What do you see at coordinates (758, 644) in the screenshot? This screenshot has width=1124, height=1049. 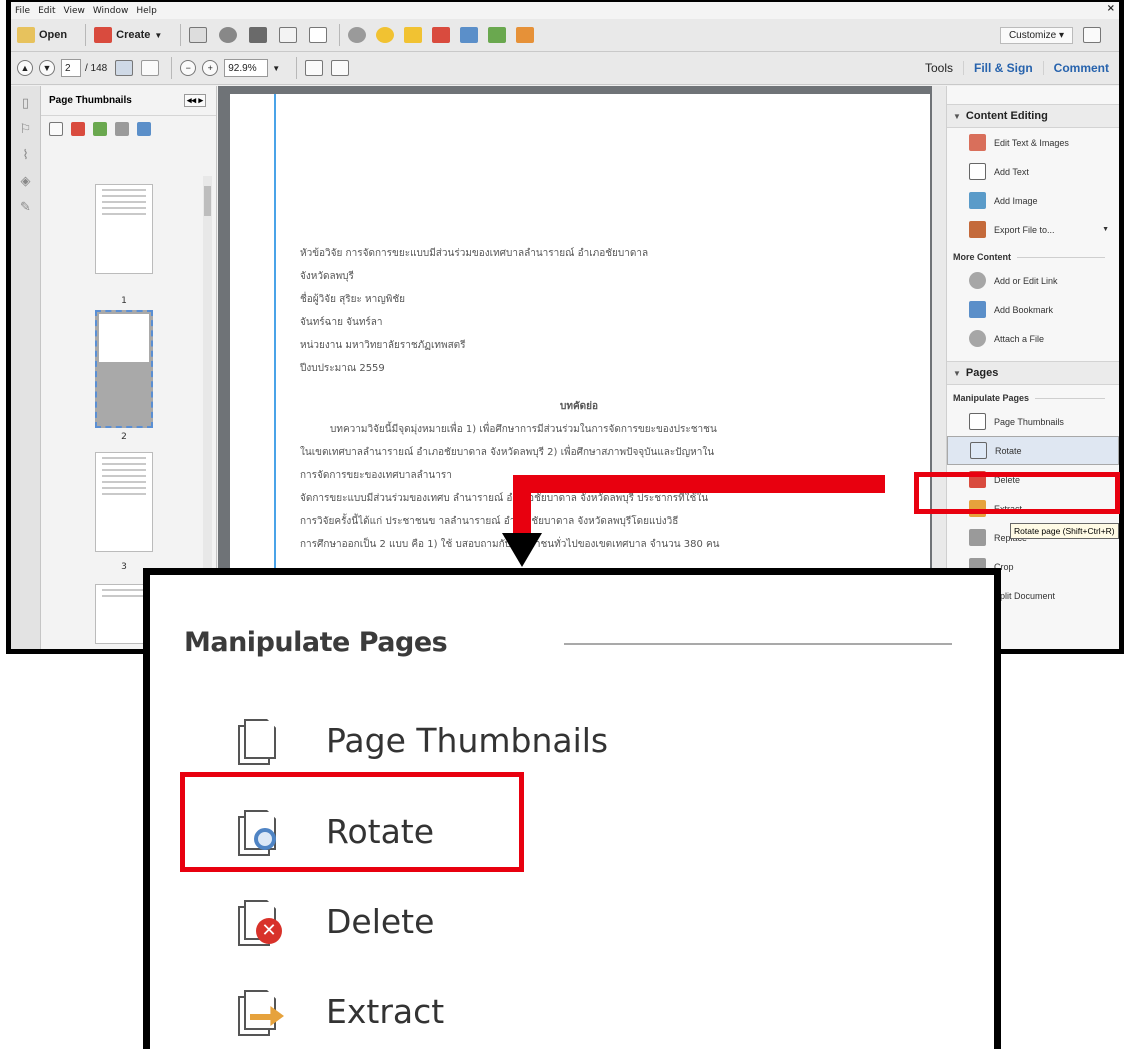 I see `zoom-heading-rule` at bounding box center [758, 644].